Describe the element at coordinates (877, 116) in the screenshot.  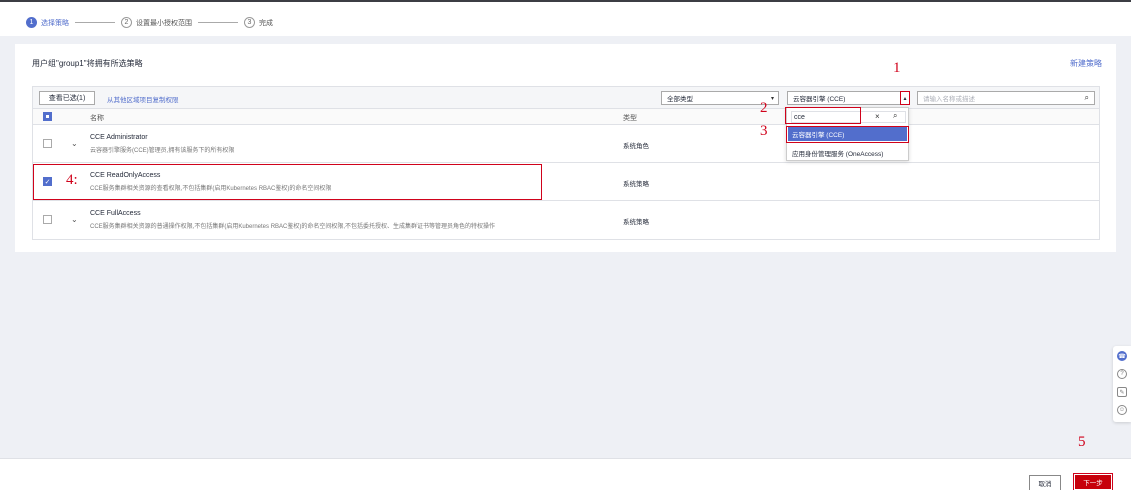
I see `clear-icon: ×` at that location.